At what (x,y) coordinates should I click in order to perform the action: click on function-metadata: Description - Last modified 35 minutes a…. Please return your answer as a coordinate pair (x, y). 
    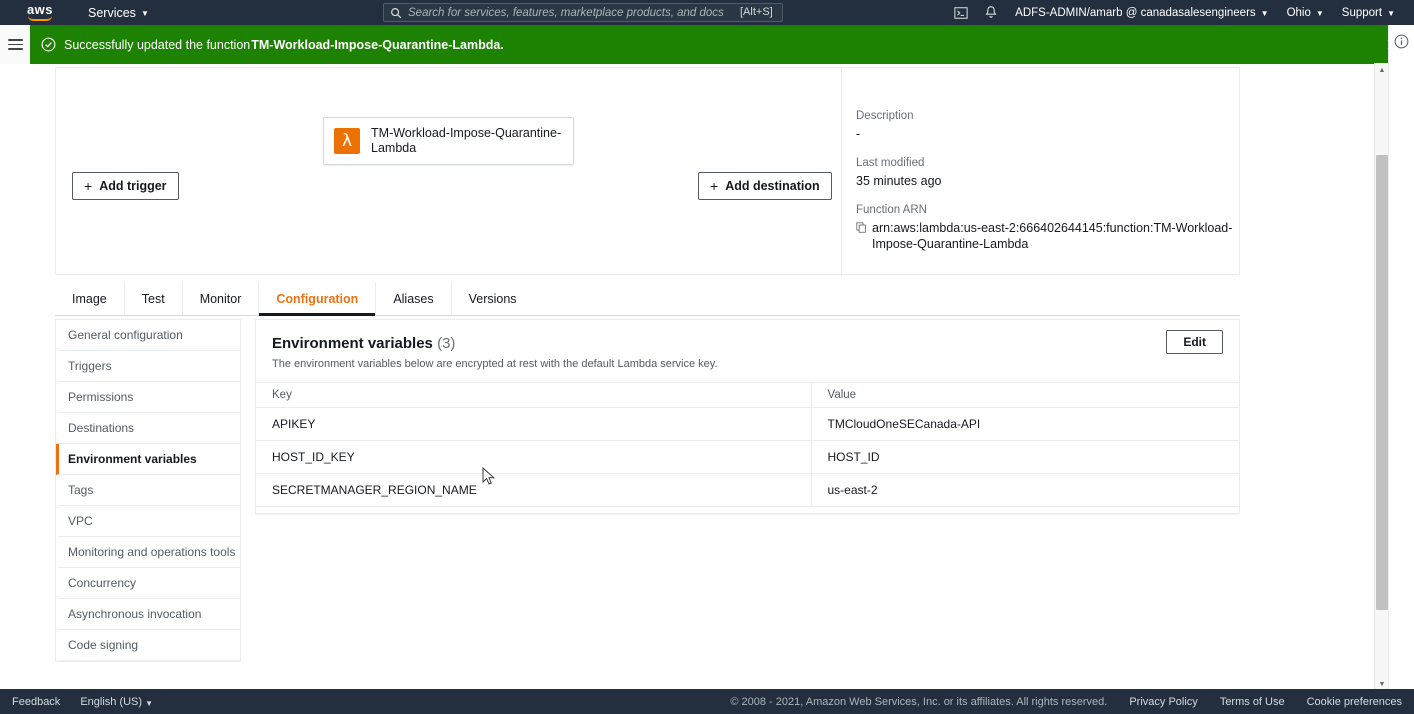
    Looking at the image, I should click on (1046, 188).